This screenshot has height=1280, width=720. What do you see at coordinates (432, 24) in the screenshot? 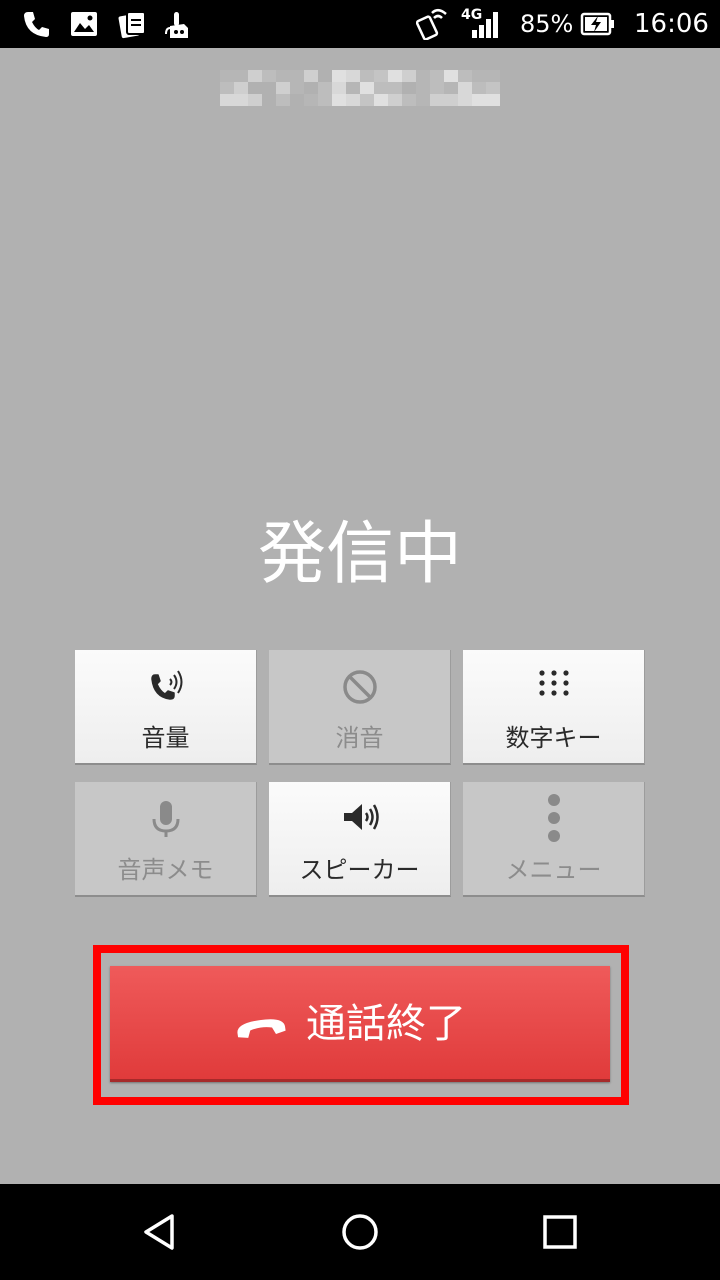
I see `nfc-icon` at bounding box center [432, 24].